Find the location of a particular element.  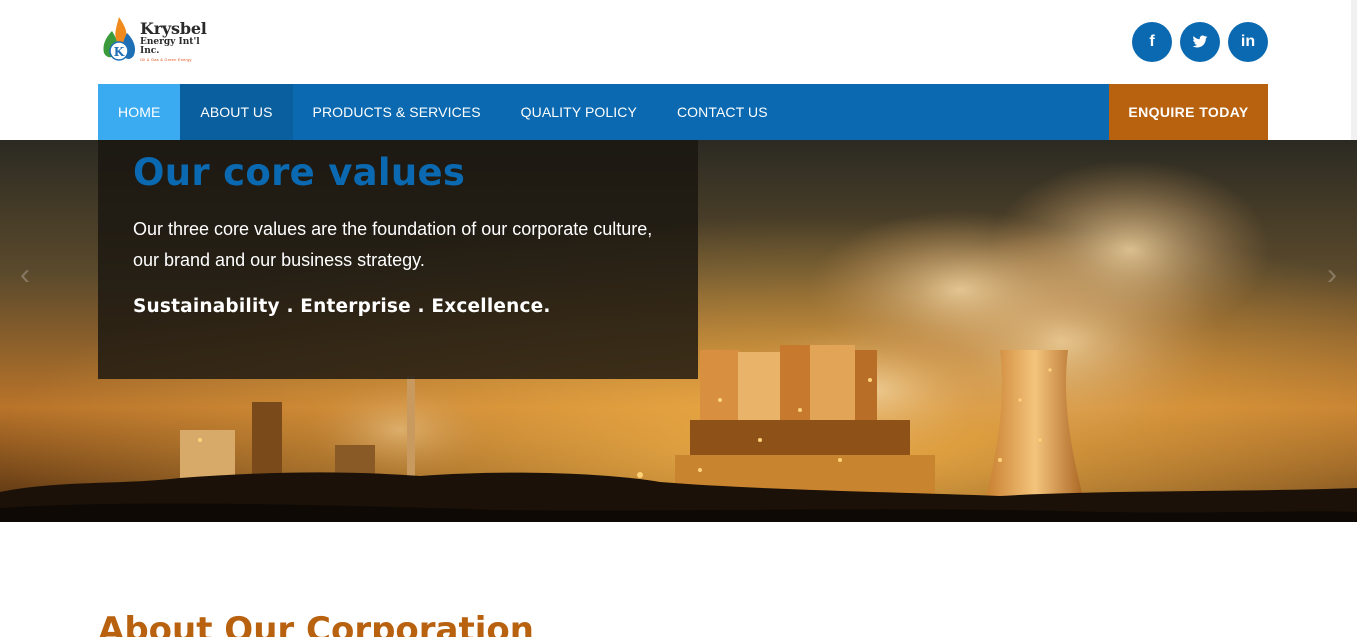

svg-text: K is located at coordinates (119, 52).